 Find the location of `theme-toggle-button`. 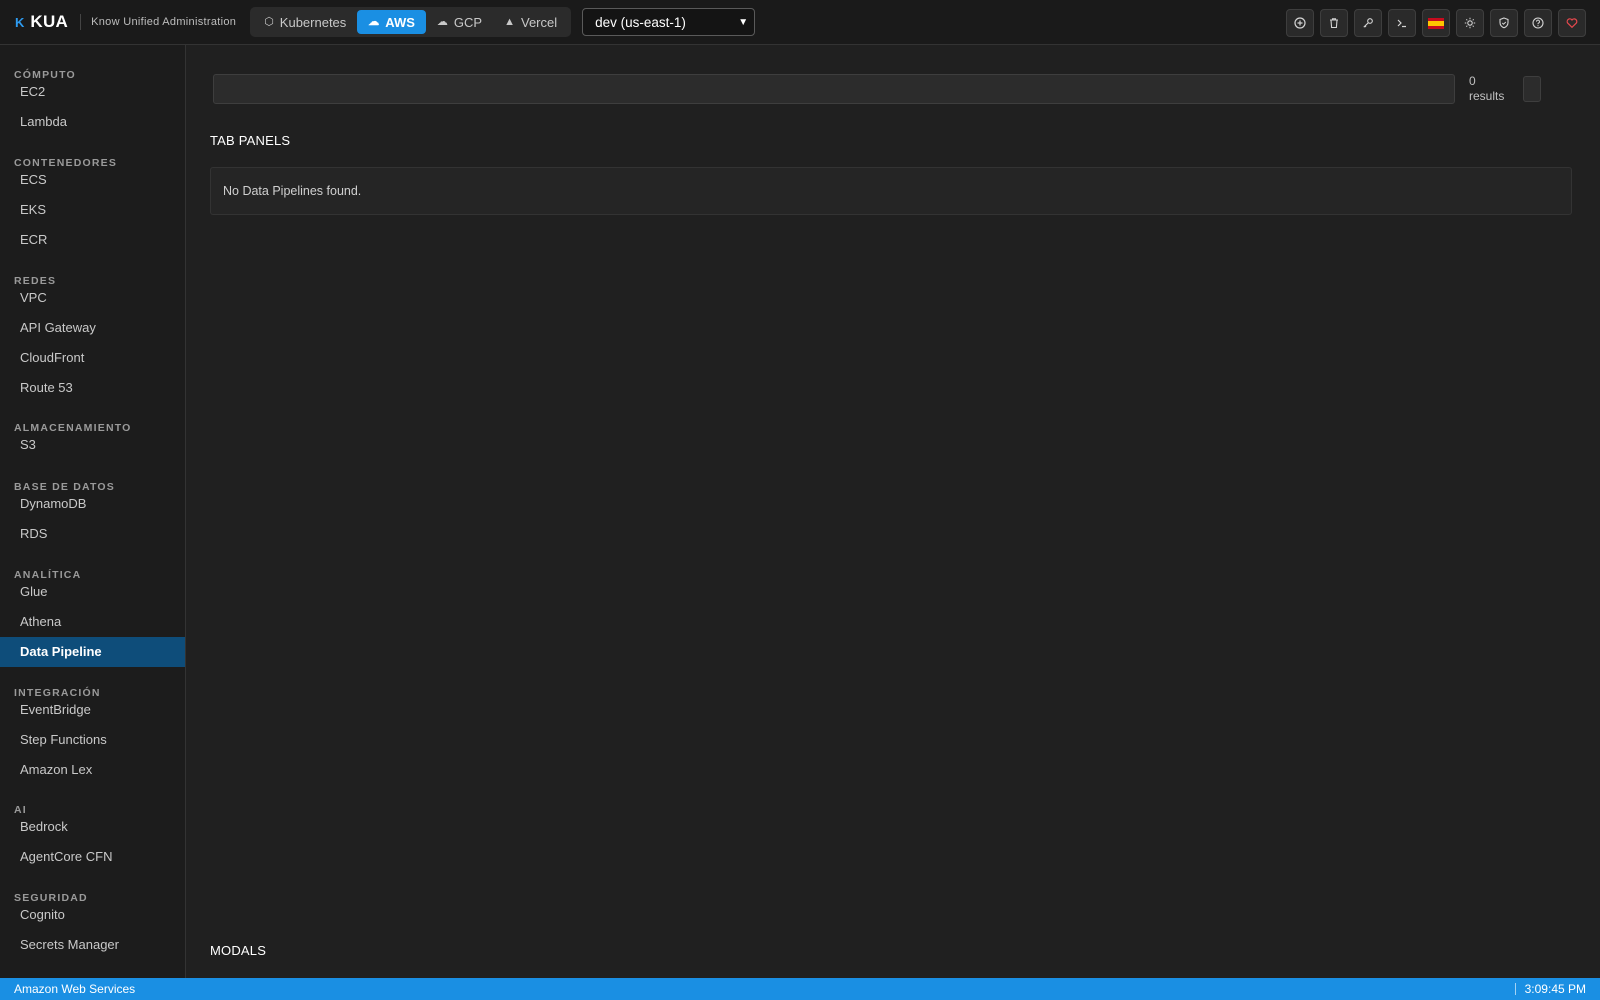

theme-toggle-button is located at coordinates (1470, 23).